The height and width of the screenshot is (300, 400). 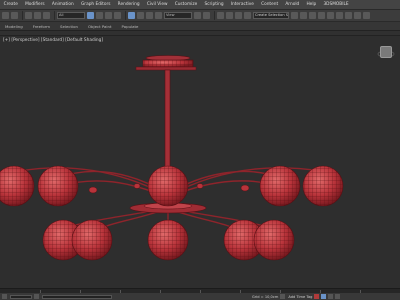 What do you see at coordinates (117, 15) in the screenshot?
I see `window-crossing-icon` at bounding box center [117, 15].